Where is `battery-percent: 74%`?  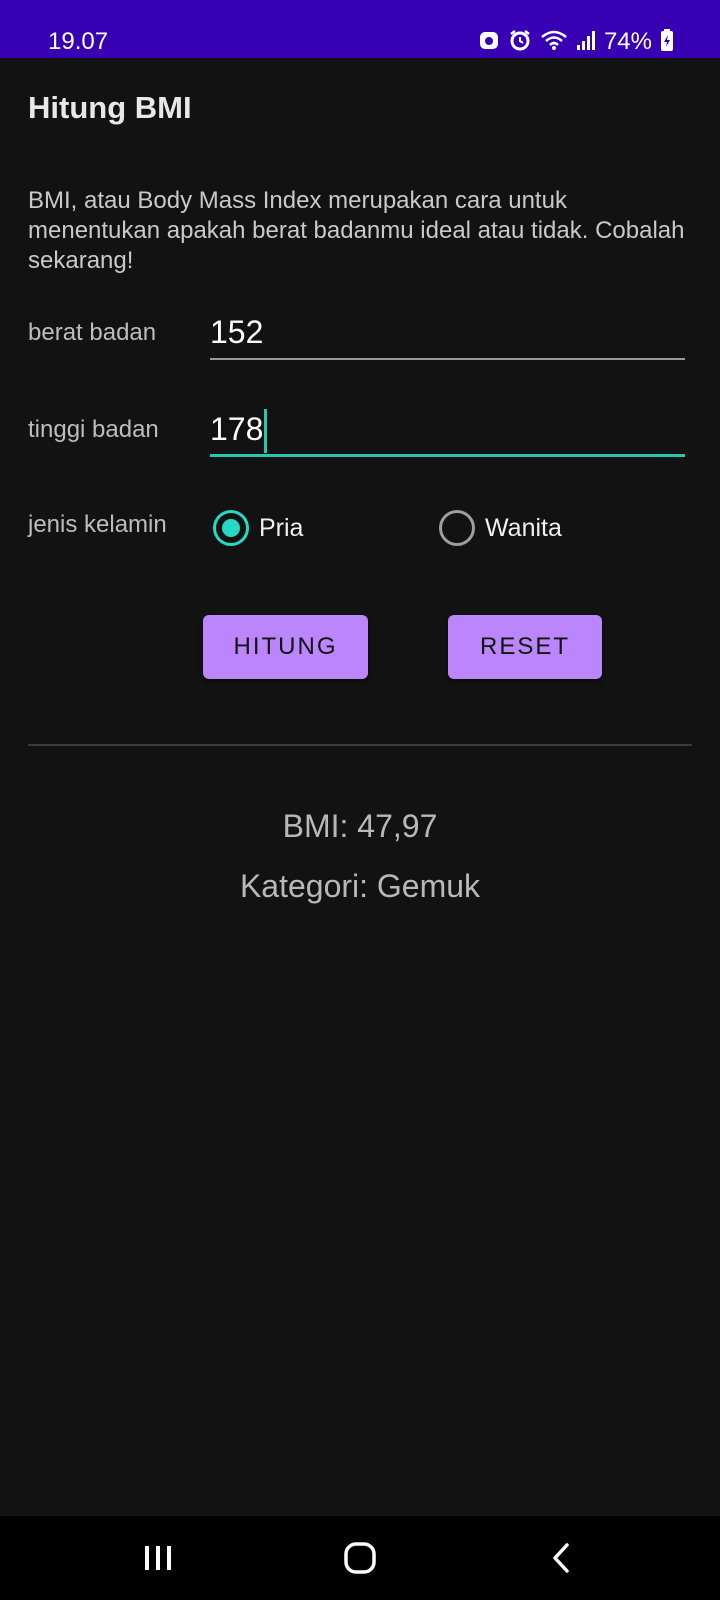 battery-percent: 74% is located at coordinates (627, 41).